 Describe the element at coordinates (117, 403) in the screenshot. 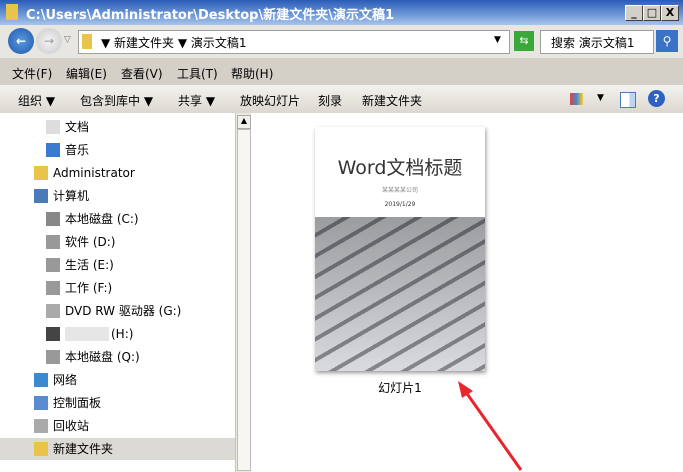

I see `sidebar-item: 控制面板` at that location.